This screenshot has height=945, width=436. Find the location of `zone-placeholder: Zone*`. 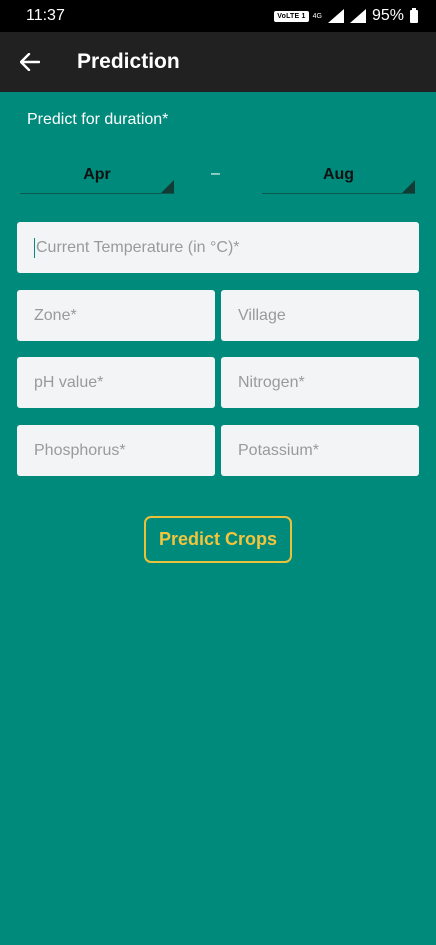

zone-placeholder: Zone* is located at coordinates (55, 315).